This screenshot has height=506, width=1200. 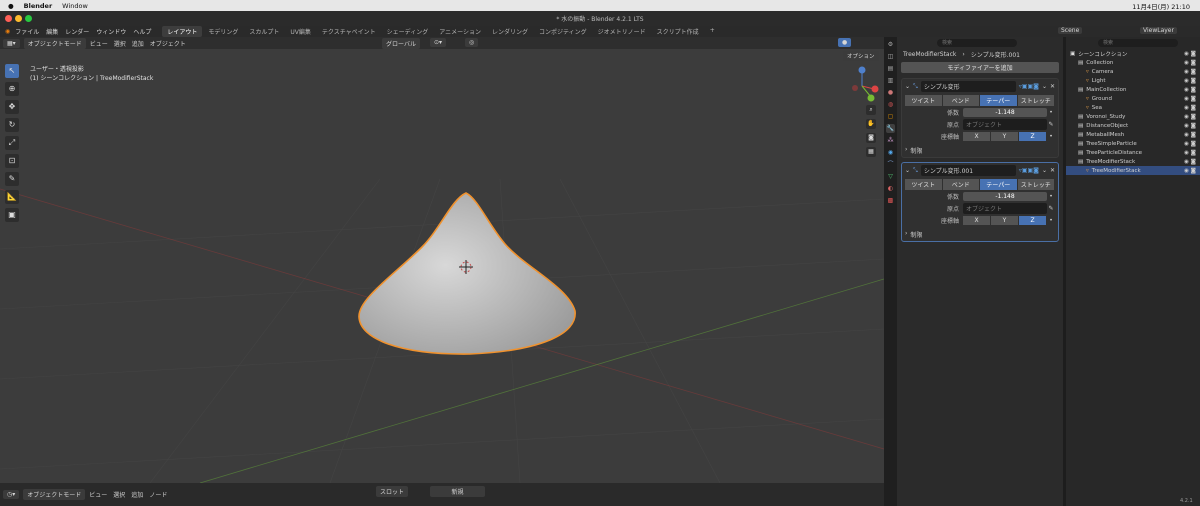 What do you see at coordinates (890, 92) in the screenshot?
I see `scene-tab-icon: ●` at bounding box center [890, 92].